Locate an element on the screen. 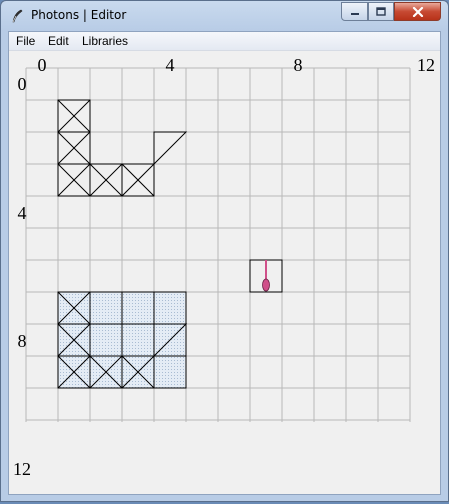 This screenshot has width=449, height=504. emitter-source is located at coordinates (266, 285).